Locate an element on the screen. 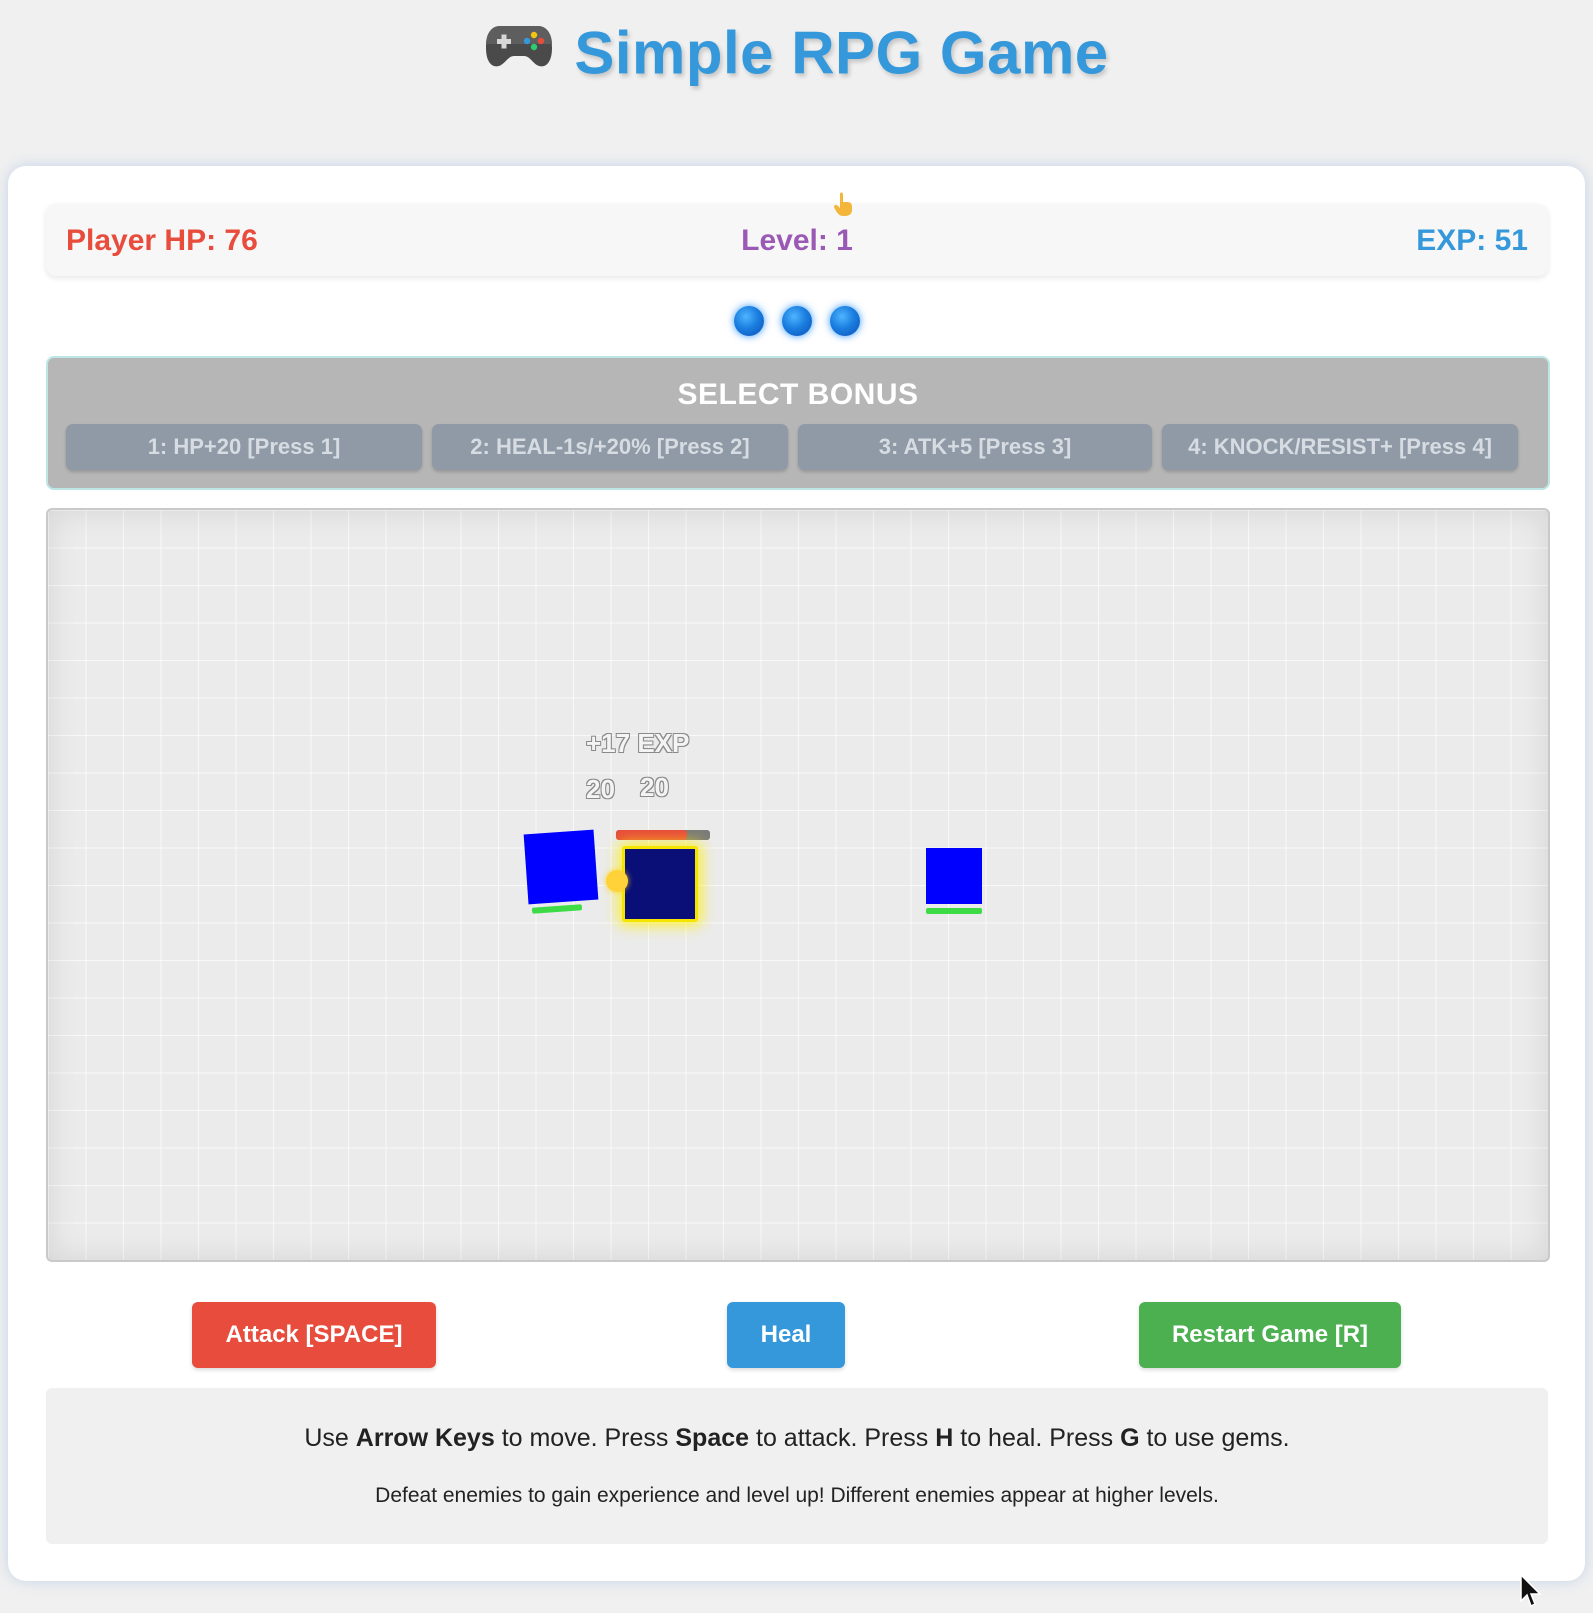 This screenshot has width=1593, height=1613. title-text: Simple RPG Game is located at coordinates (841, 53).